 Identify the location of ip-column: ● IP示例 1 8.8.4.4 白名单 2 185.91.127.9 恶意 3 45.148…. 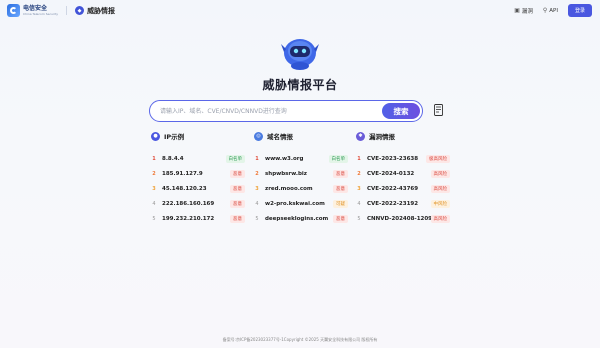
(198, 178).